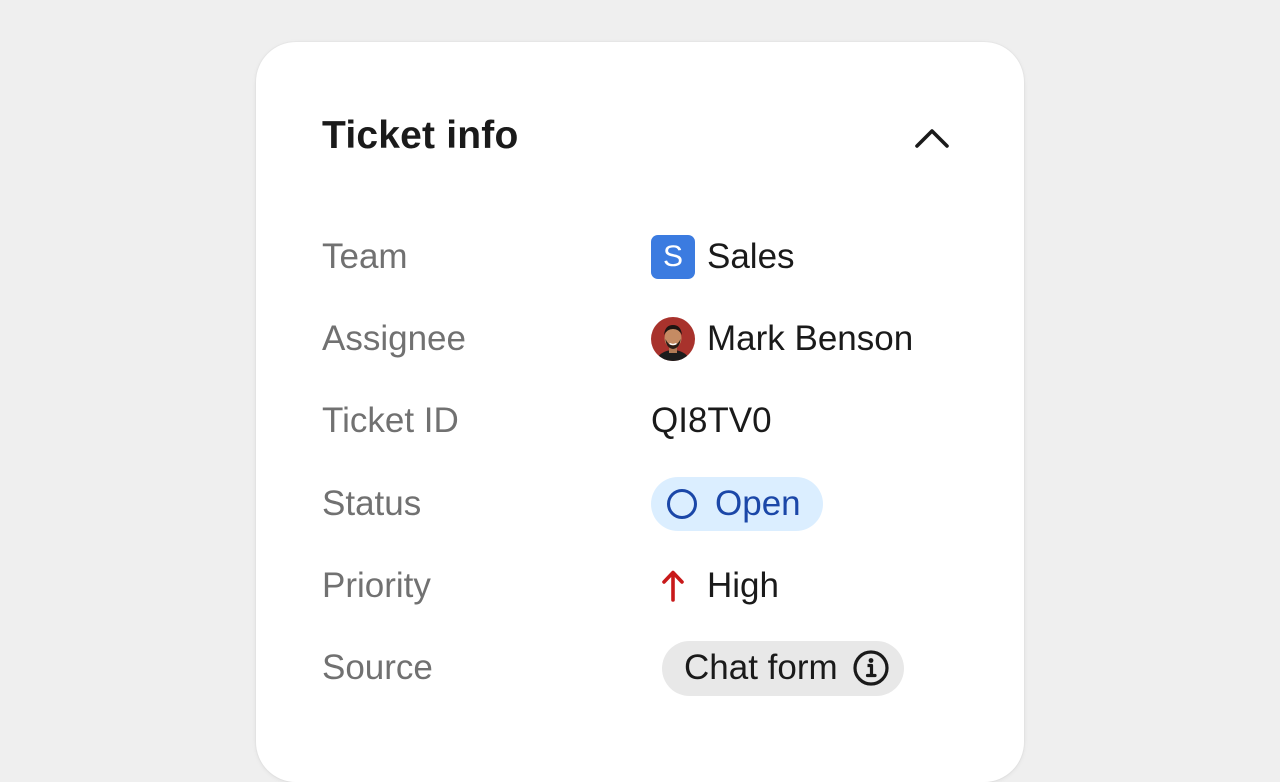  I want to click on chevron-up-icon, so click(932, 138).